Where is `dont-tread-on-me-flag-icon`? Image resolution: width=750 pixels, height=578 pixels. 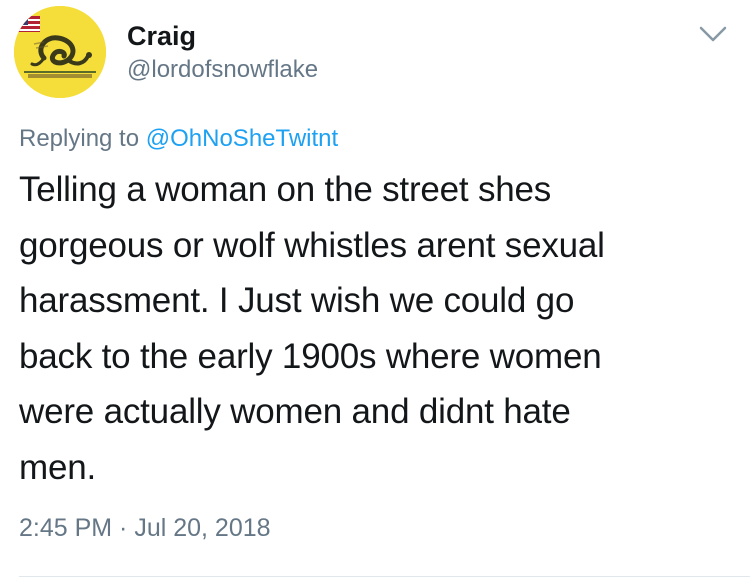
dont-tread-on-me-flag-icon is located at coordinates (60, 52).